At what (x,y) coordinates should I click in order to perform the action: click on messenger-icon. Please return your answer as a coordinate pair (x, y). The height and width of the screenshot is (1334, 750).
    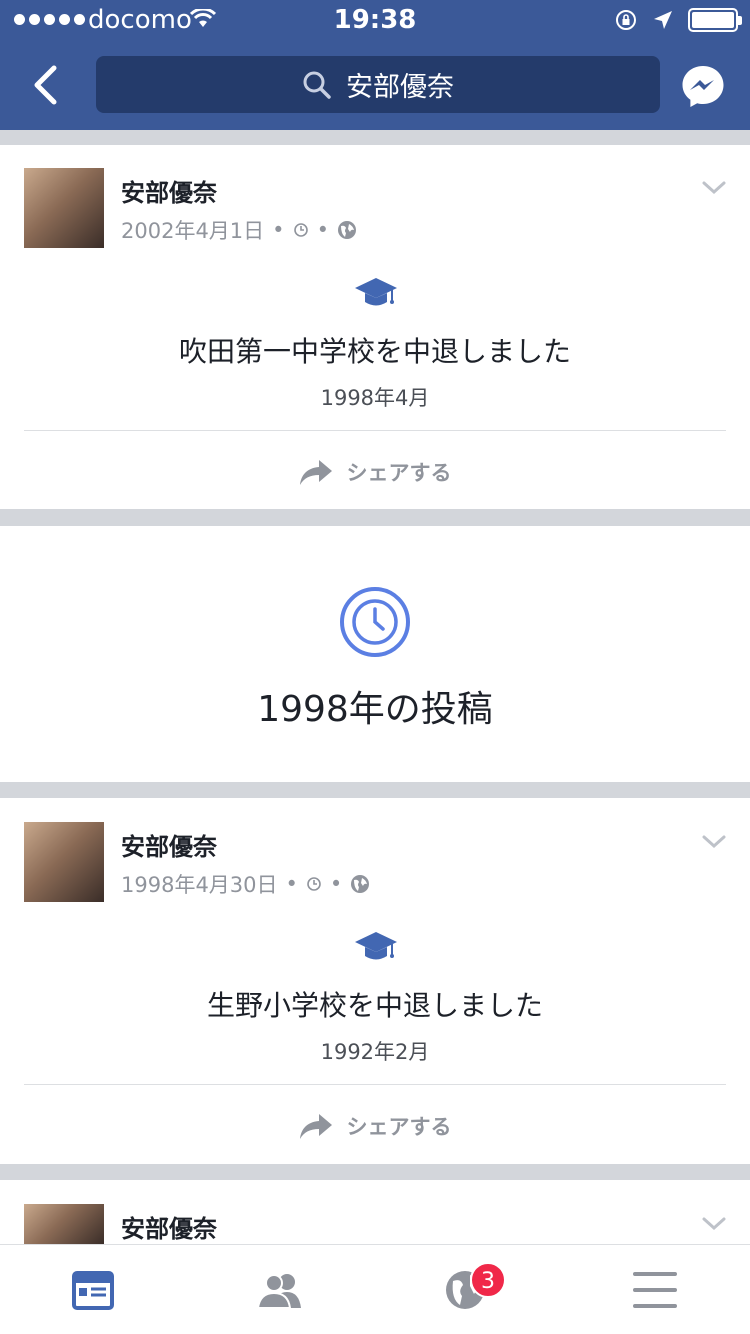
    Looking at the image, I should click on (703, 86).